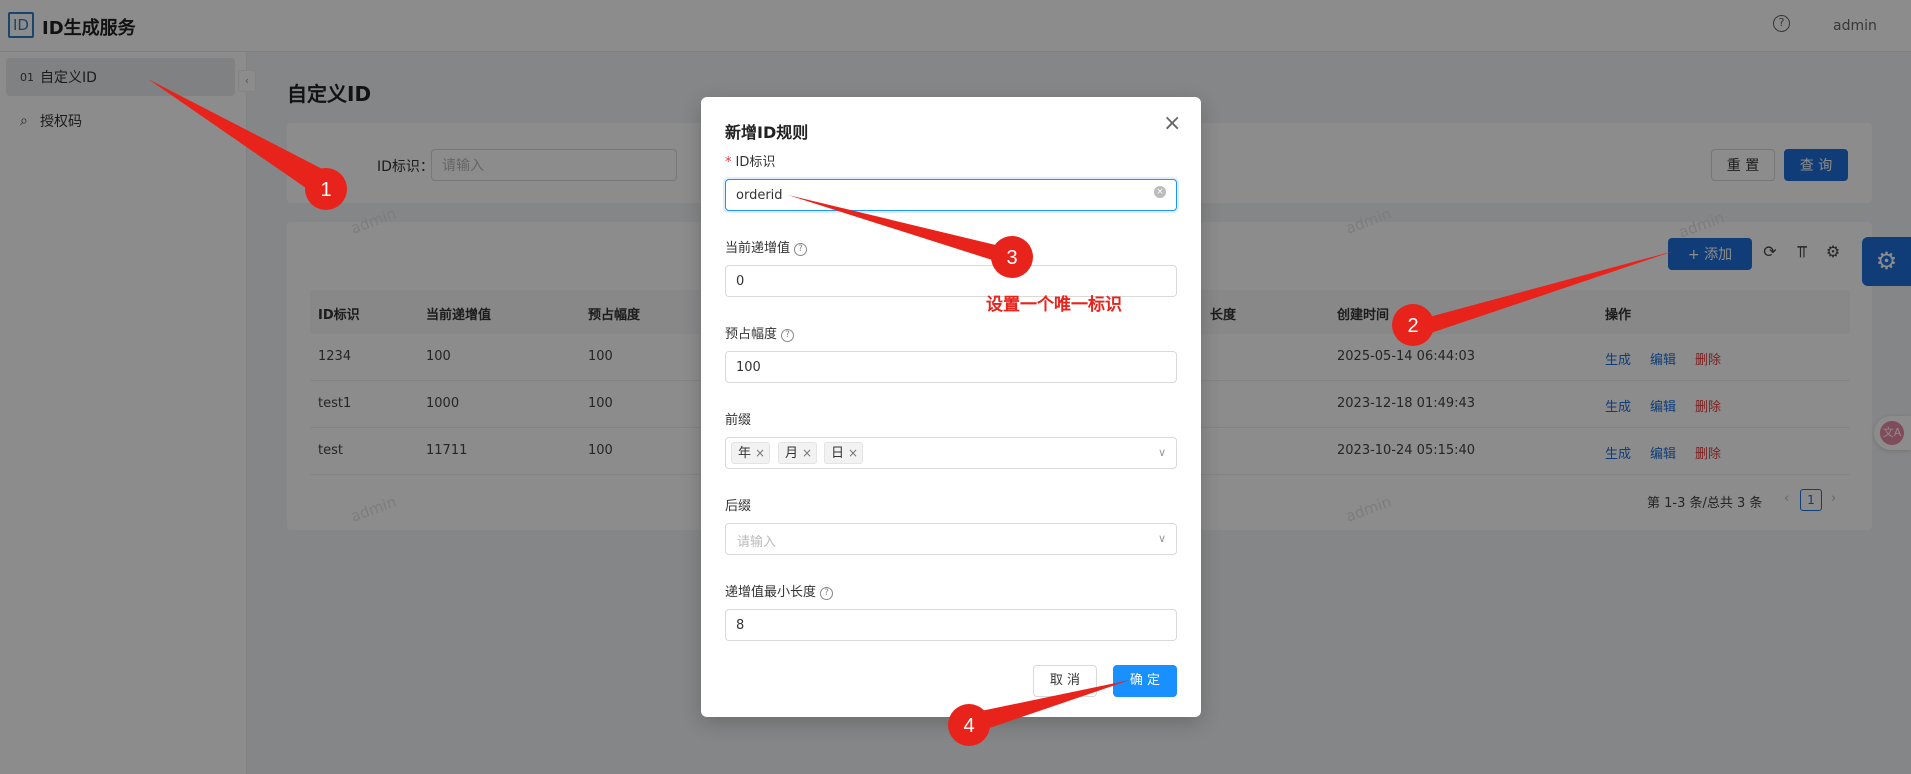  Describe the element at coordinates (1145, 681) in the screenshot. I see `confirm-button: 确 定` at that location.